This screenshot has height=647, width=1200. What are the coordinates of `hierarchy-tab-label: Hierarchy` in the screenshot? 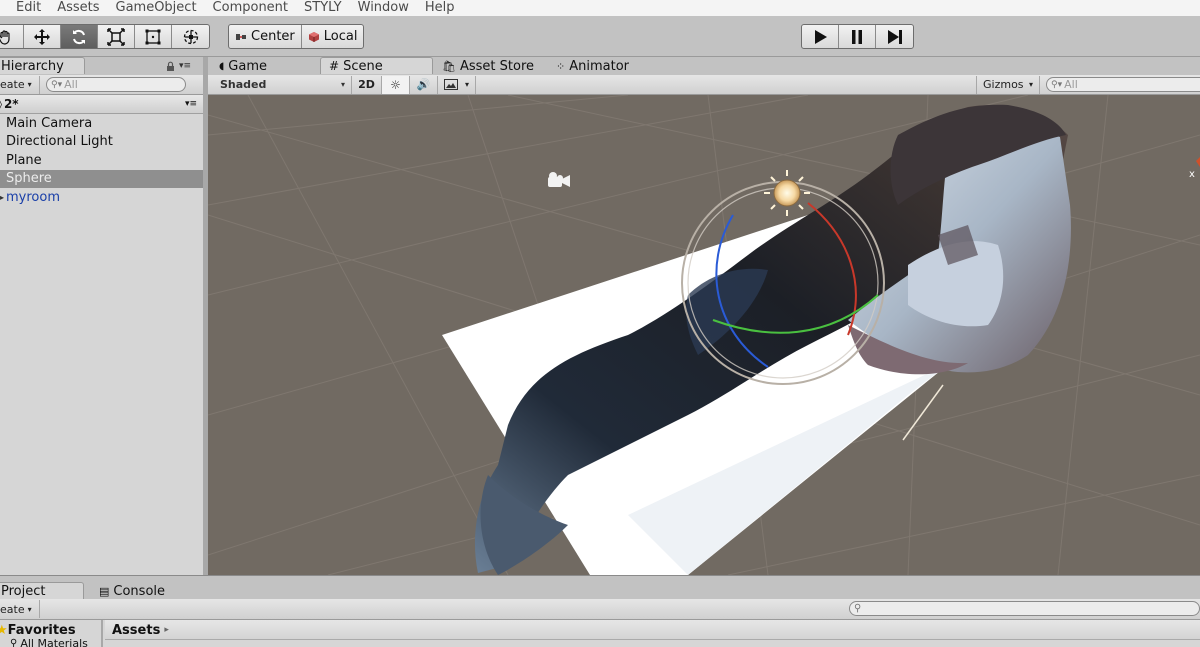 It's located at (32, 66).